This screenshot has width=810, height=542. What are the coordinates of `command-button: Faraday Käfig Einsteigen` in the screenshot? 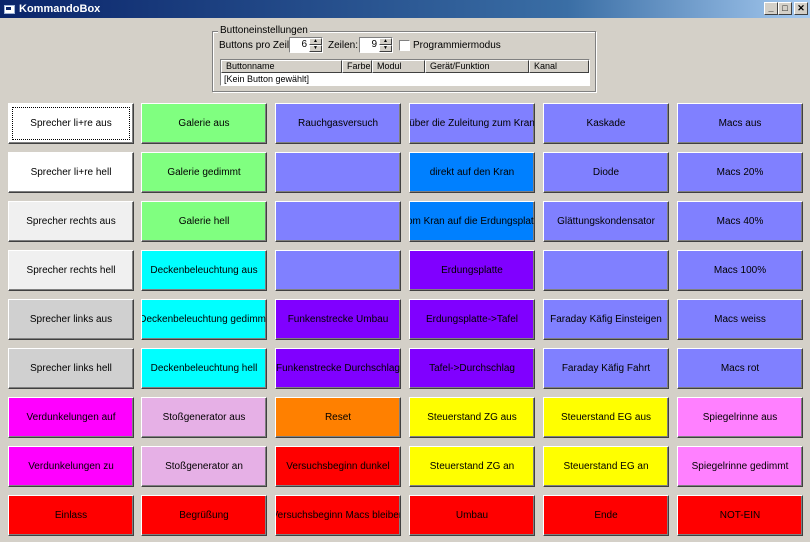 It's located at (606, 319).